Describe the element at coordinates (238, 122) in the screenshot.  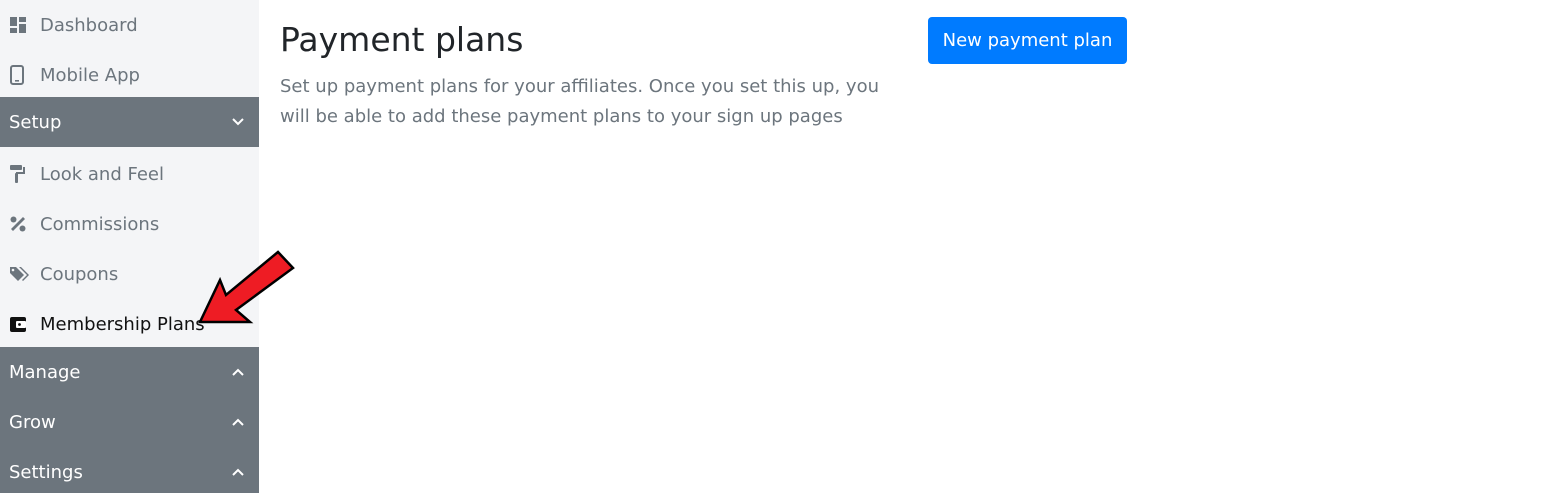
I see `chevron-down-icon` at that location.